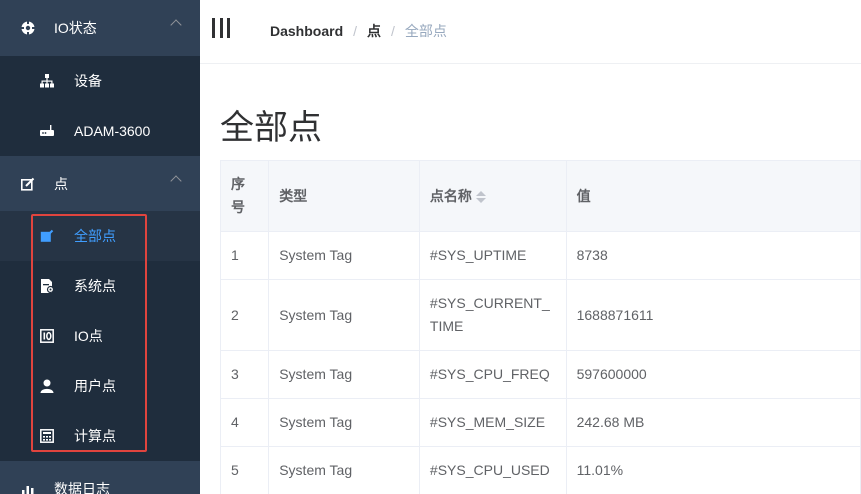  What do you see at coordinates (713, 422) in the screenshot?
I see `cell-value: 242.68 MB` at bounding box center [713, 422].